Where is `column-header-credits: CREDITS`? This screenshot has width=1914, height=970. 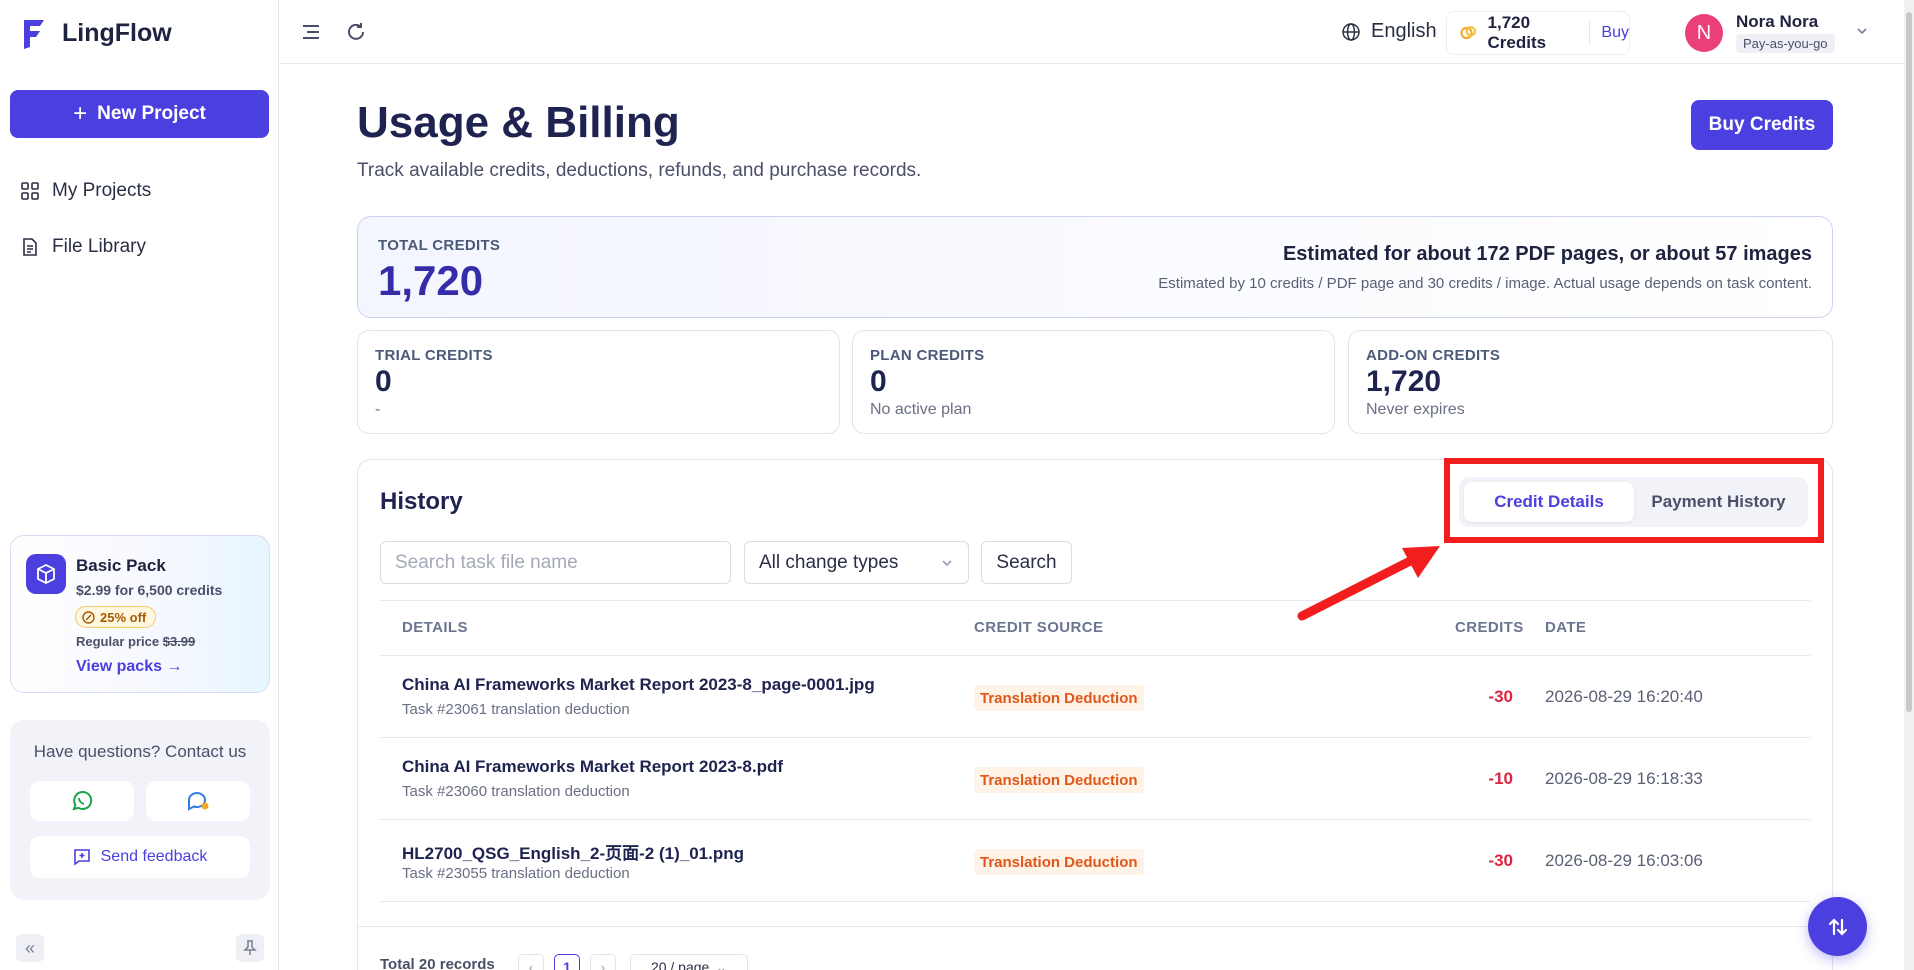 column-header-credits: CREDITS is located at coordinates (1489, 627).